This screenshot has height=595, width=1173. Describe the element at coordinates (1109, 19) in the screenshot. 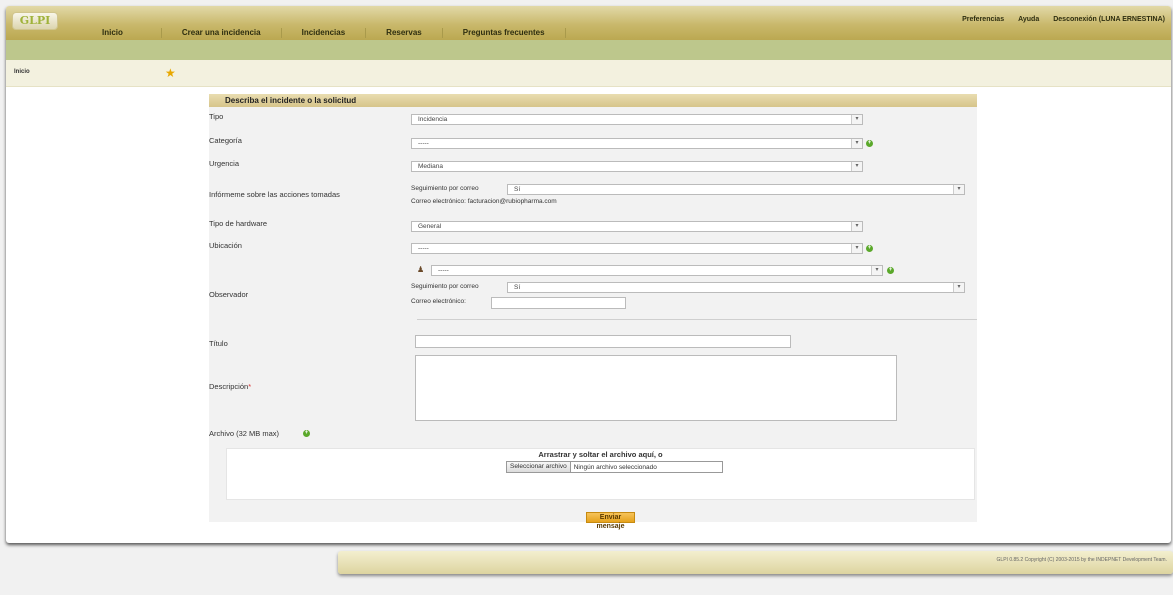

I see `logout-link: Desconexión (LUNA ERNESTINA)` at that location.